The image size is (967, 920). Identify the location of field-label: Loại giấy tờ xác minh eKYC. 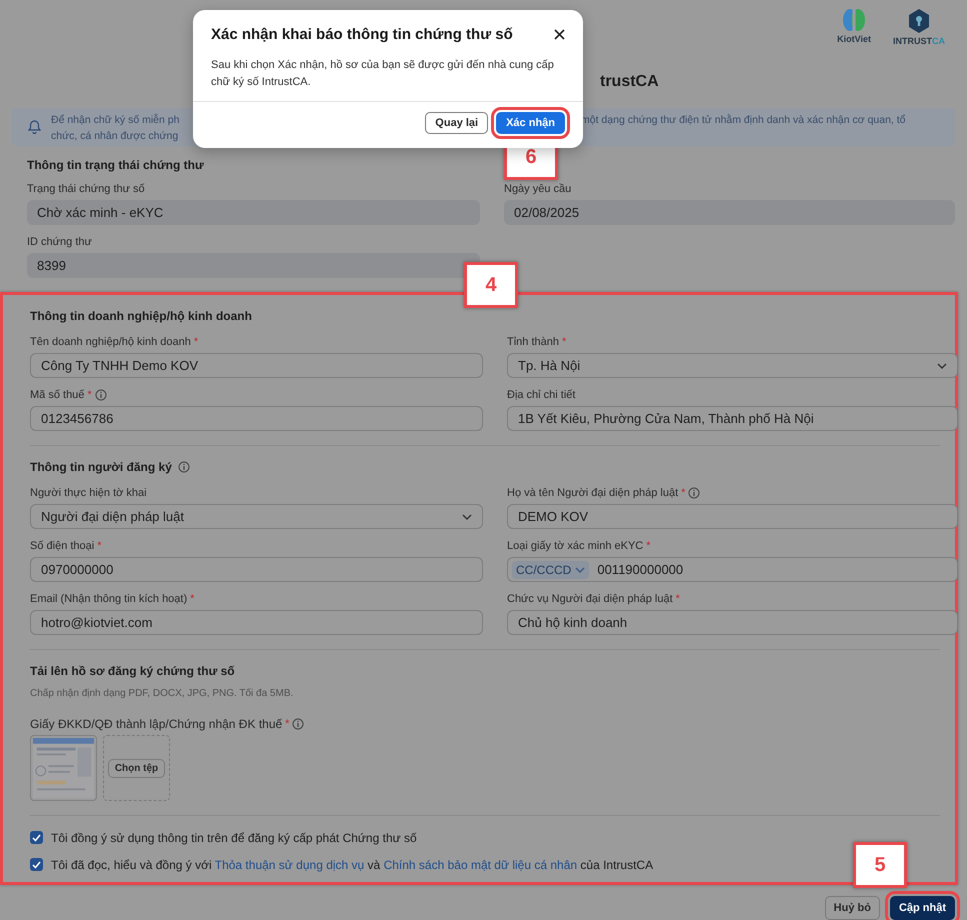
(575, 546).